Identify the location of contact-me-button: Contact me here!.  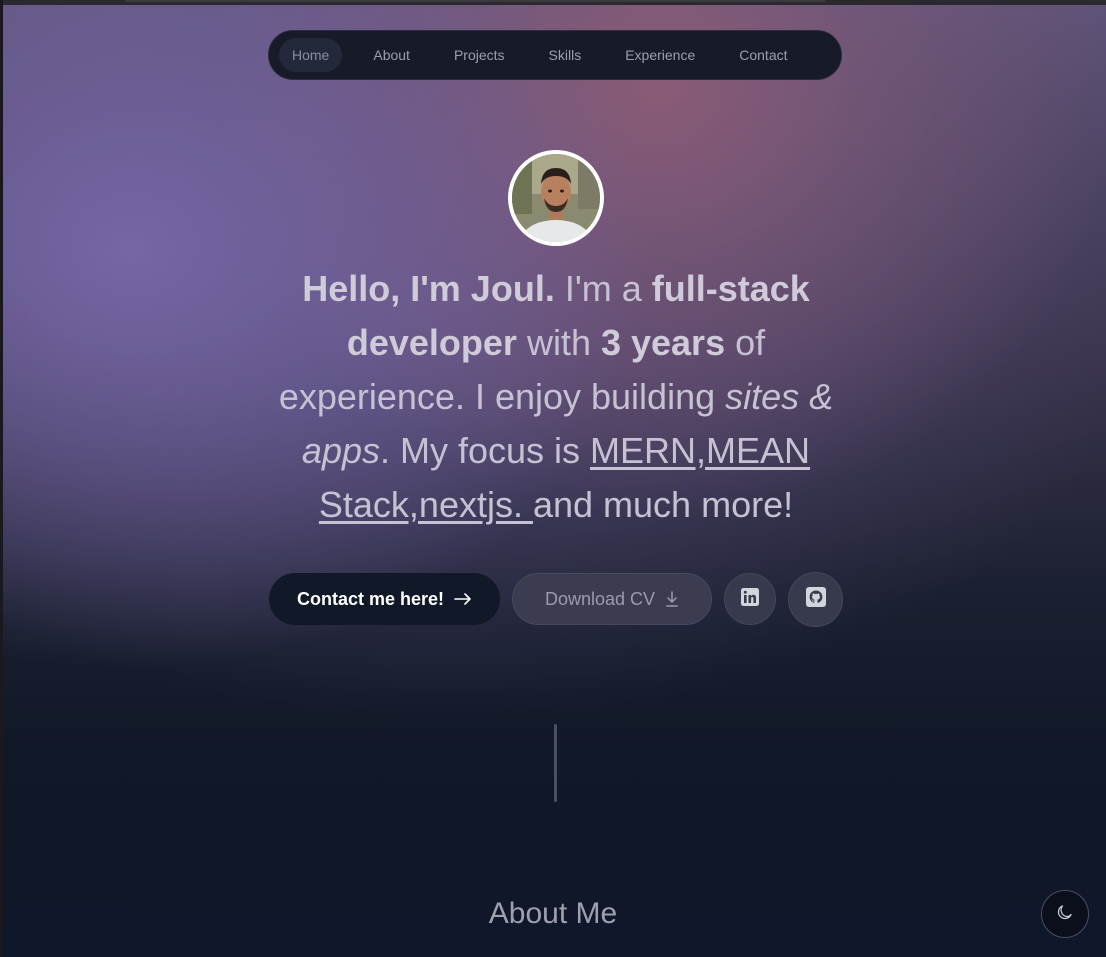
(384, 599).